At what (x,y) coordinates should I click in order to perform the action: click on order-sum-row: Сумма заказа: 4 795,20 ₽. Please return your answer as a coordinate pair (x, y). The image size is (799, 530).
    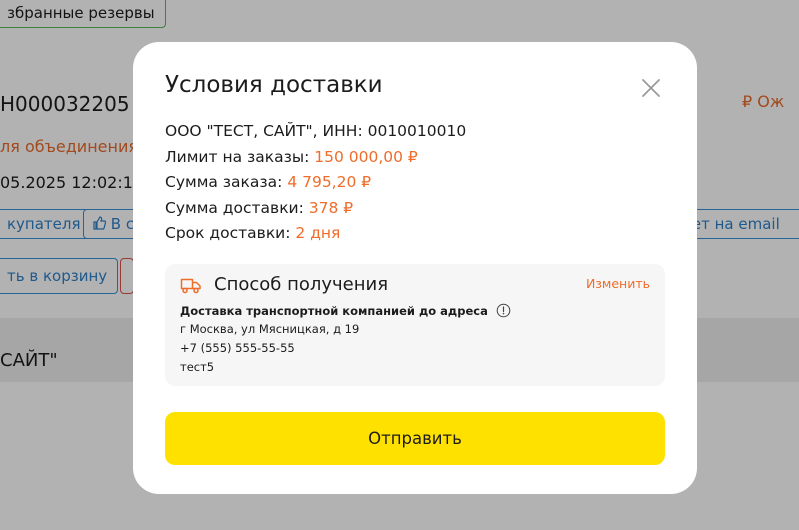
    Looking at the image, I should click on (315, 183).